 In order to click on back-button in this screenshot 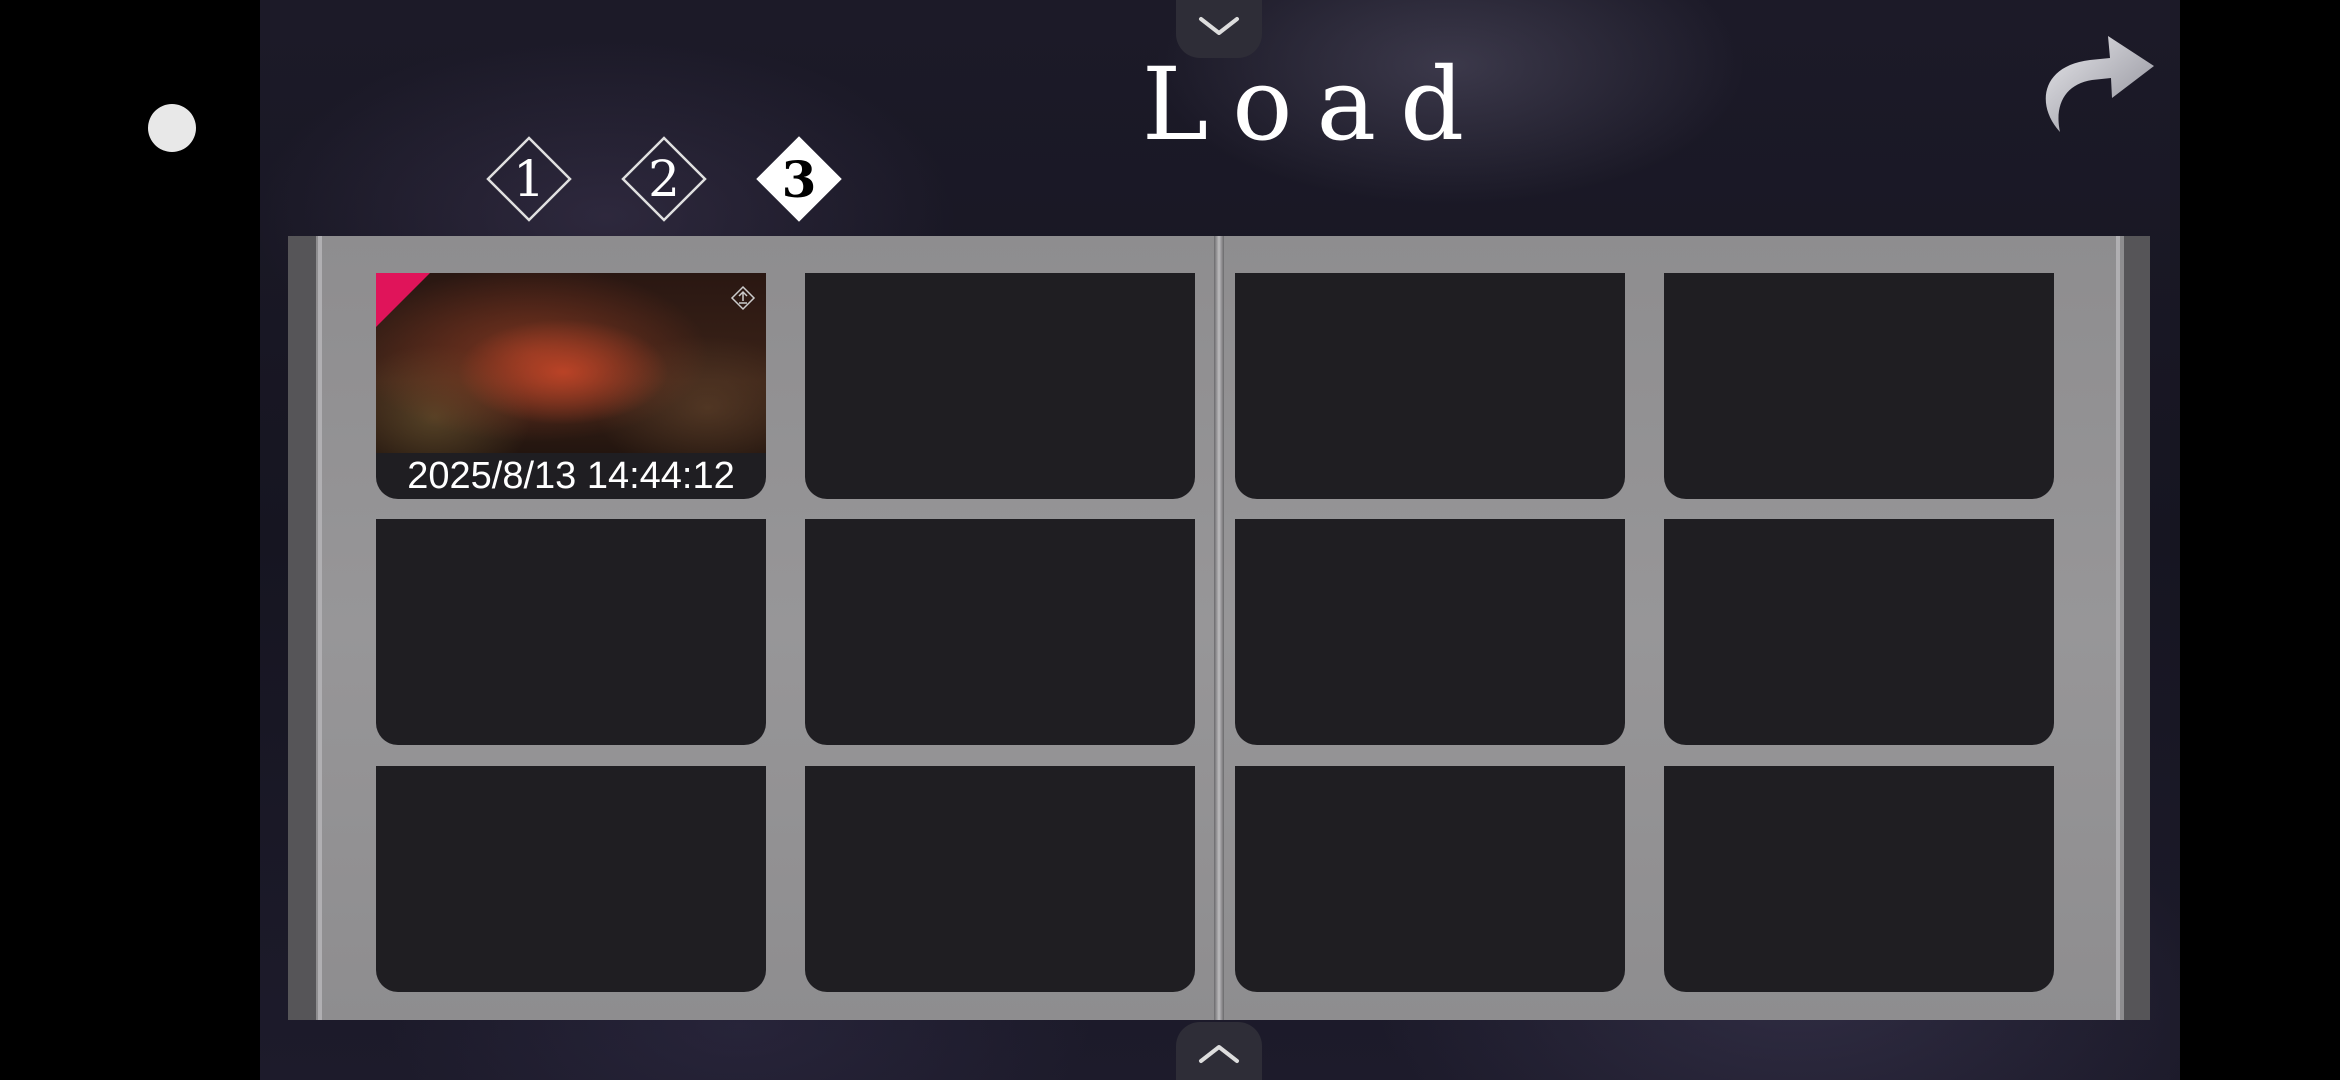, I will do `click(2095, 83)`.